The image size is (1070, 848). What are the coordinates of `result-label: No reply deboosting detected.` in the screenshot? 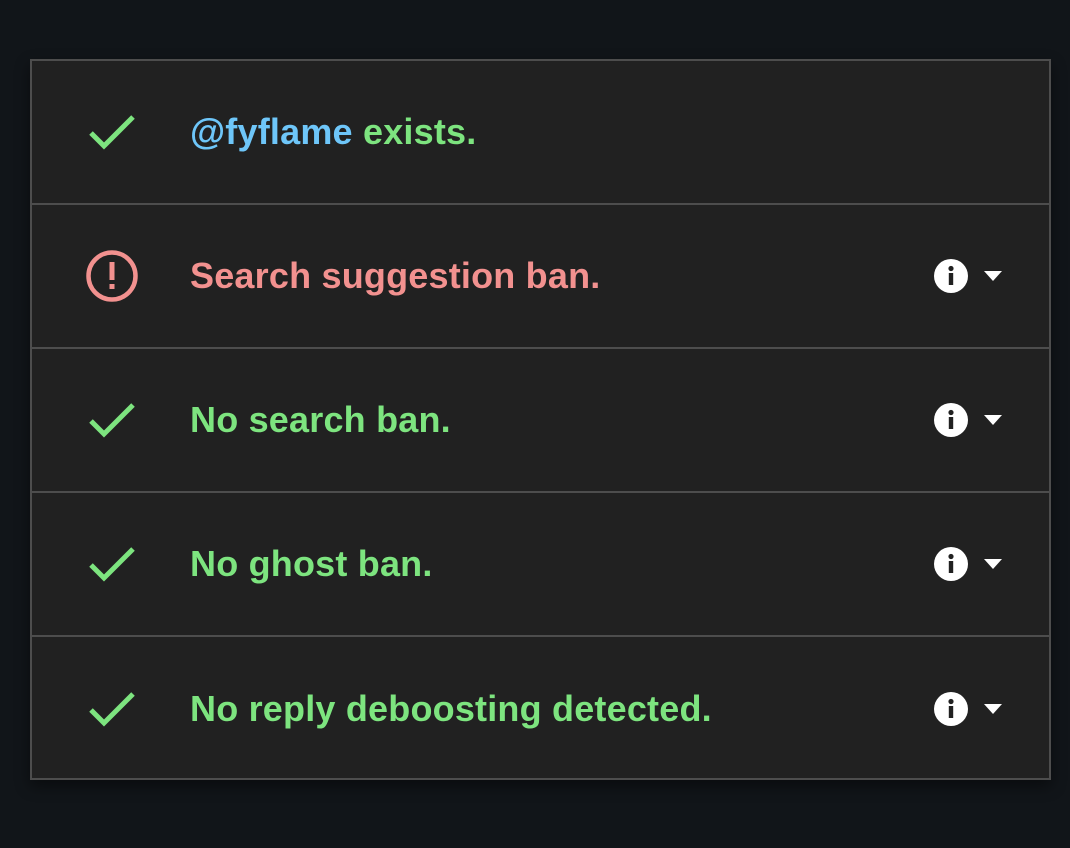 It's located at (451, 708).